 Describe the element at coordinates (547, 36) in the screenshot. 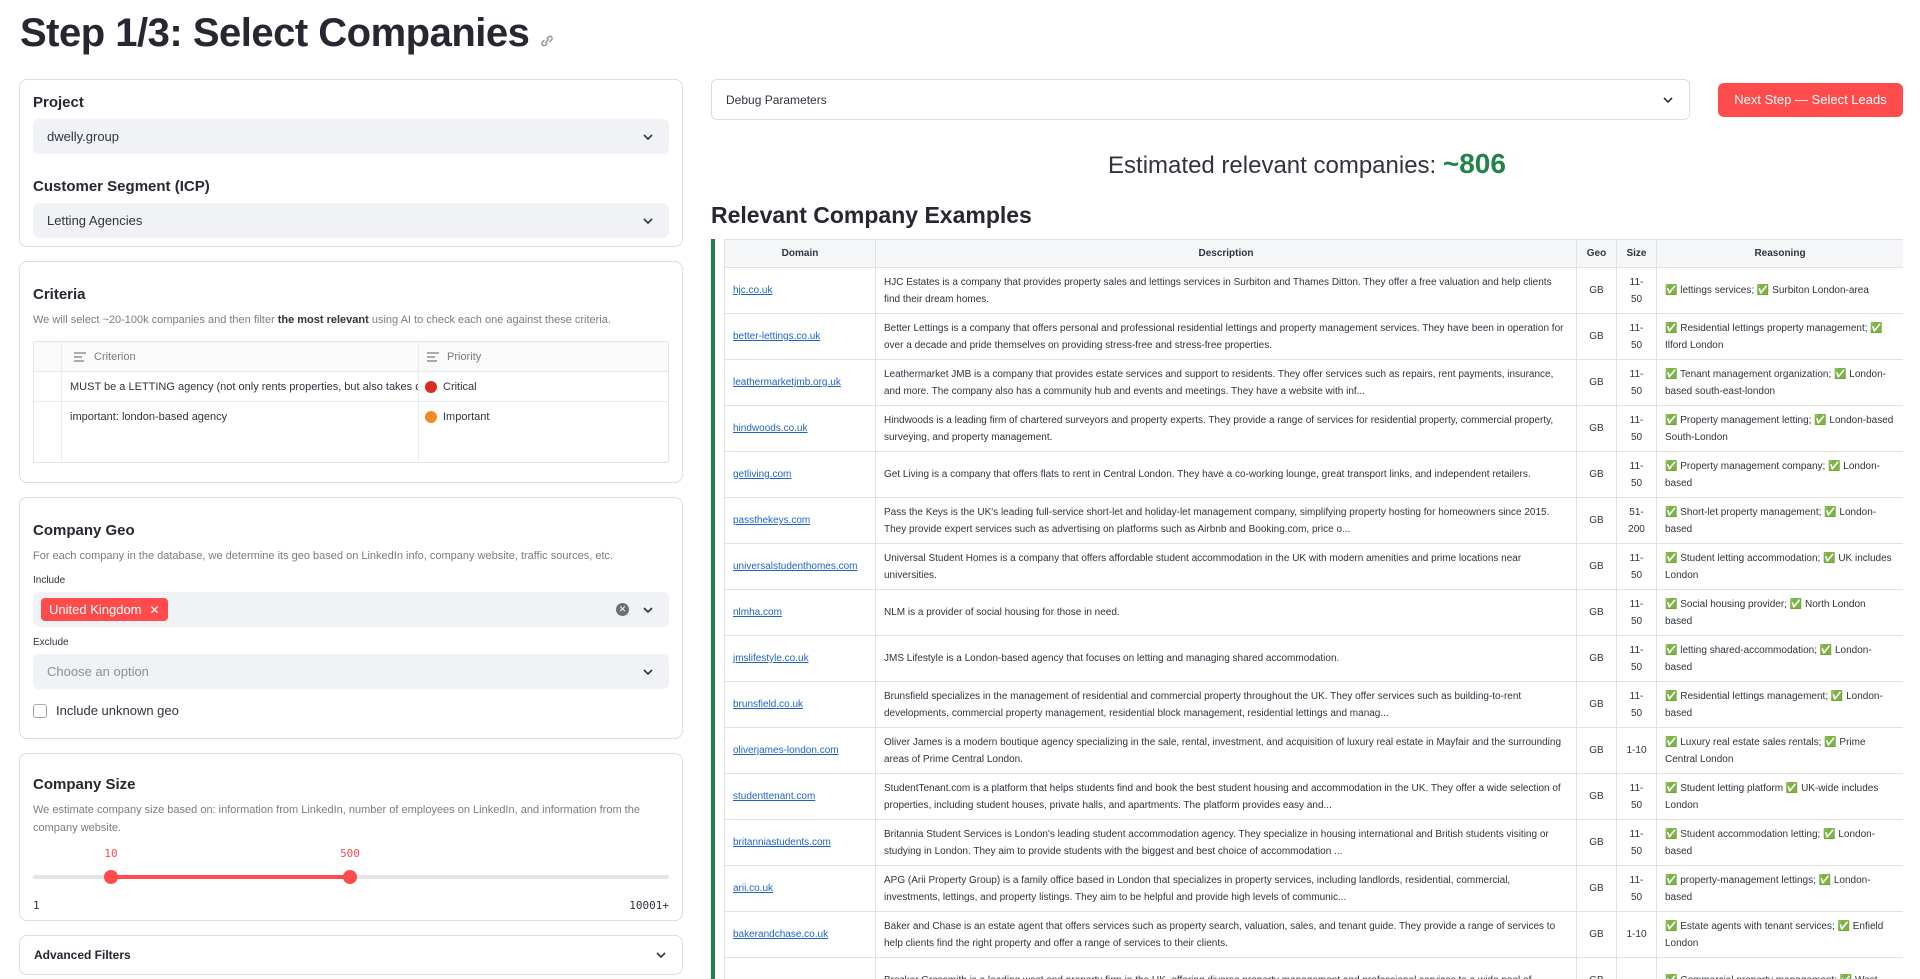

I see `anchor-link-icon` at that location.